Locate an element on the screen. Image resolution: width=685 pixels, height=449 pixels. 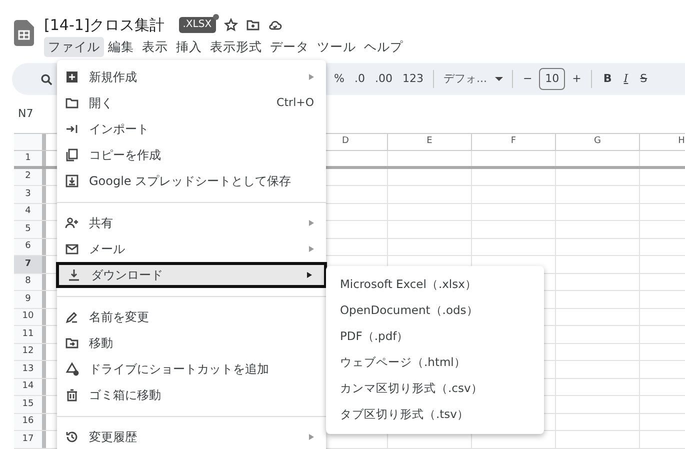
trash-icon is located at coordinates (72, 395).